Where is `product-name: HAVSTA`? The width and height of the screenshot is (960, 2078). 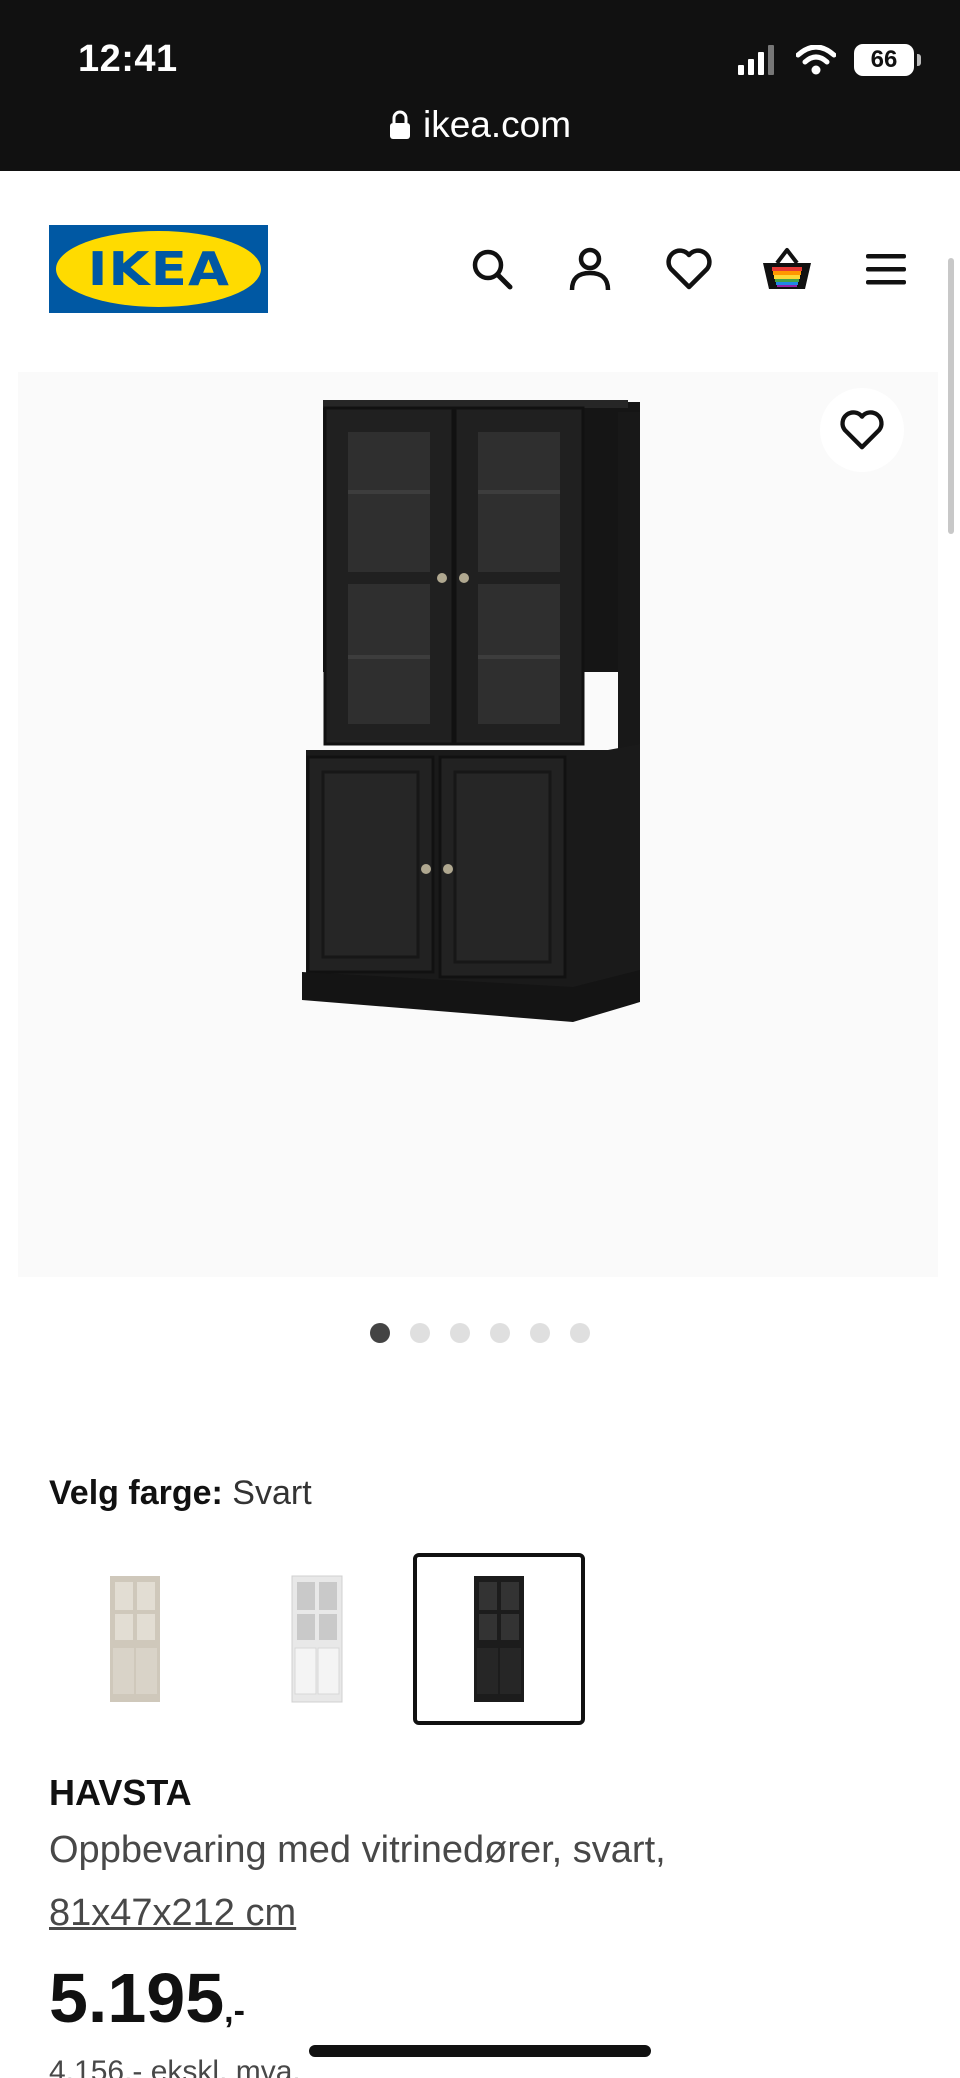
product-name: HAVSTA is located at coordinates (120, 1792).